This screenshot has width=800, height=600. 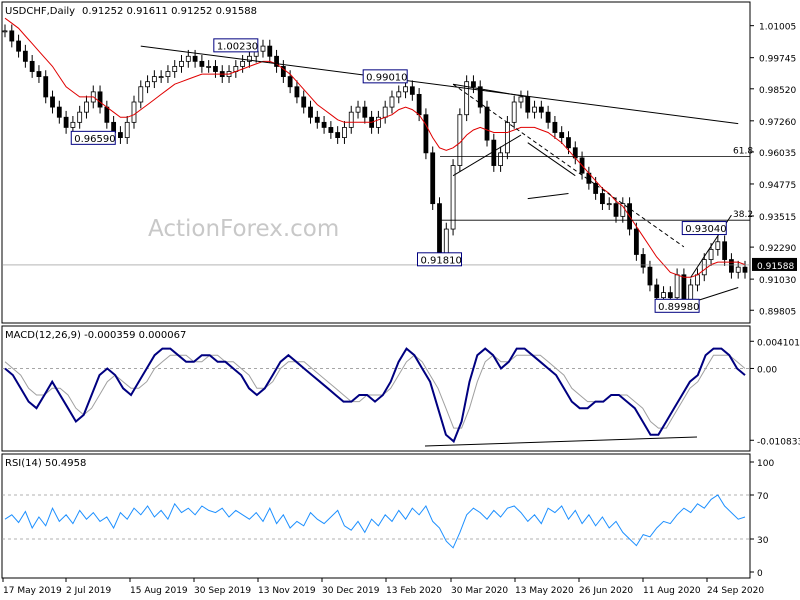 I want to click on rsi-axis-label: 0, so click(x=760, y=574).